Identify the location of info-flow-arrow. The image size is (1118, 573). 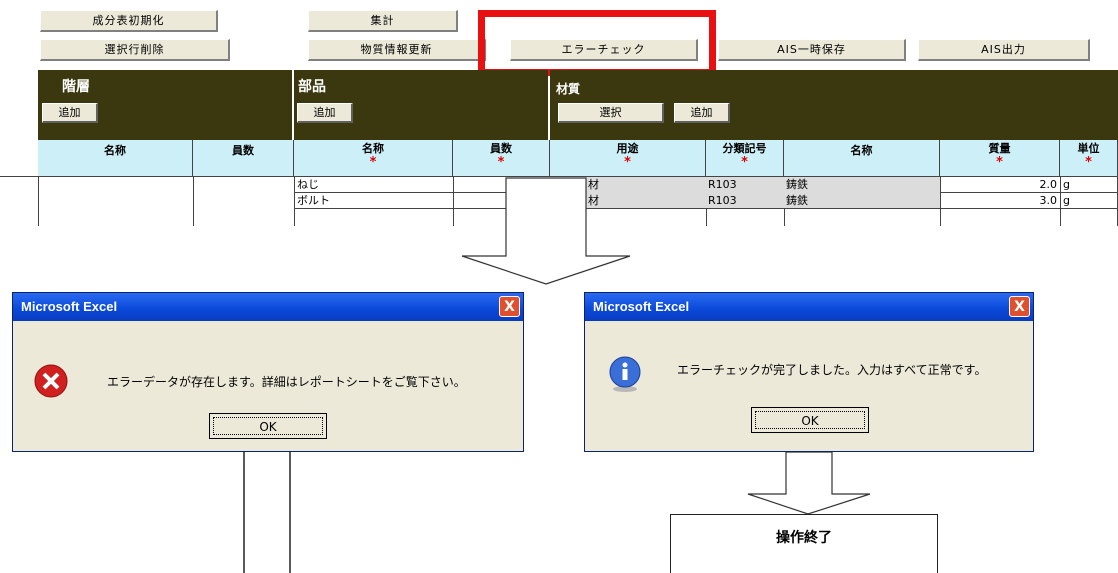
(809, 483).